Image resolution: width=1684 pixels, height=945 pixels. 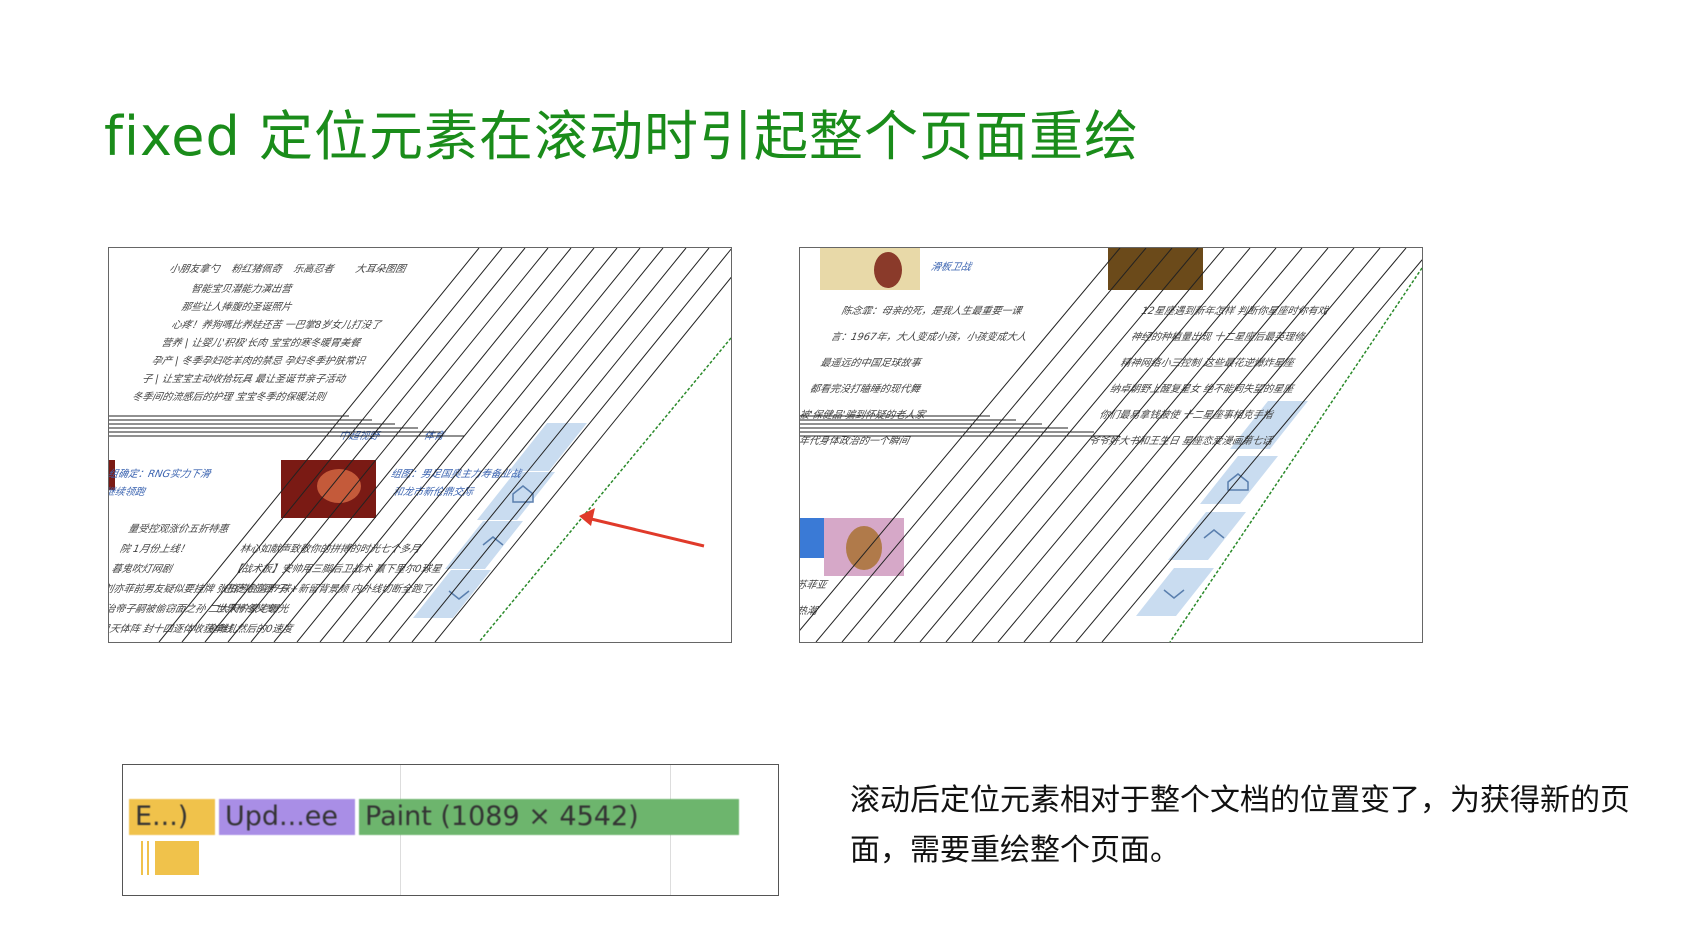 What do you see at coordinates (434, 492) in the screenshot?
I see `page-text-line: 和龙市新伦鼎交际` at bounding box center [434, 492].